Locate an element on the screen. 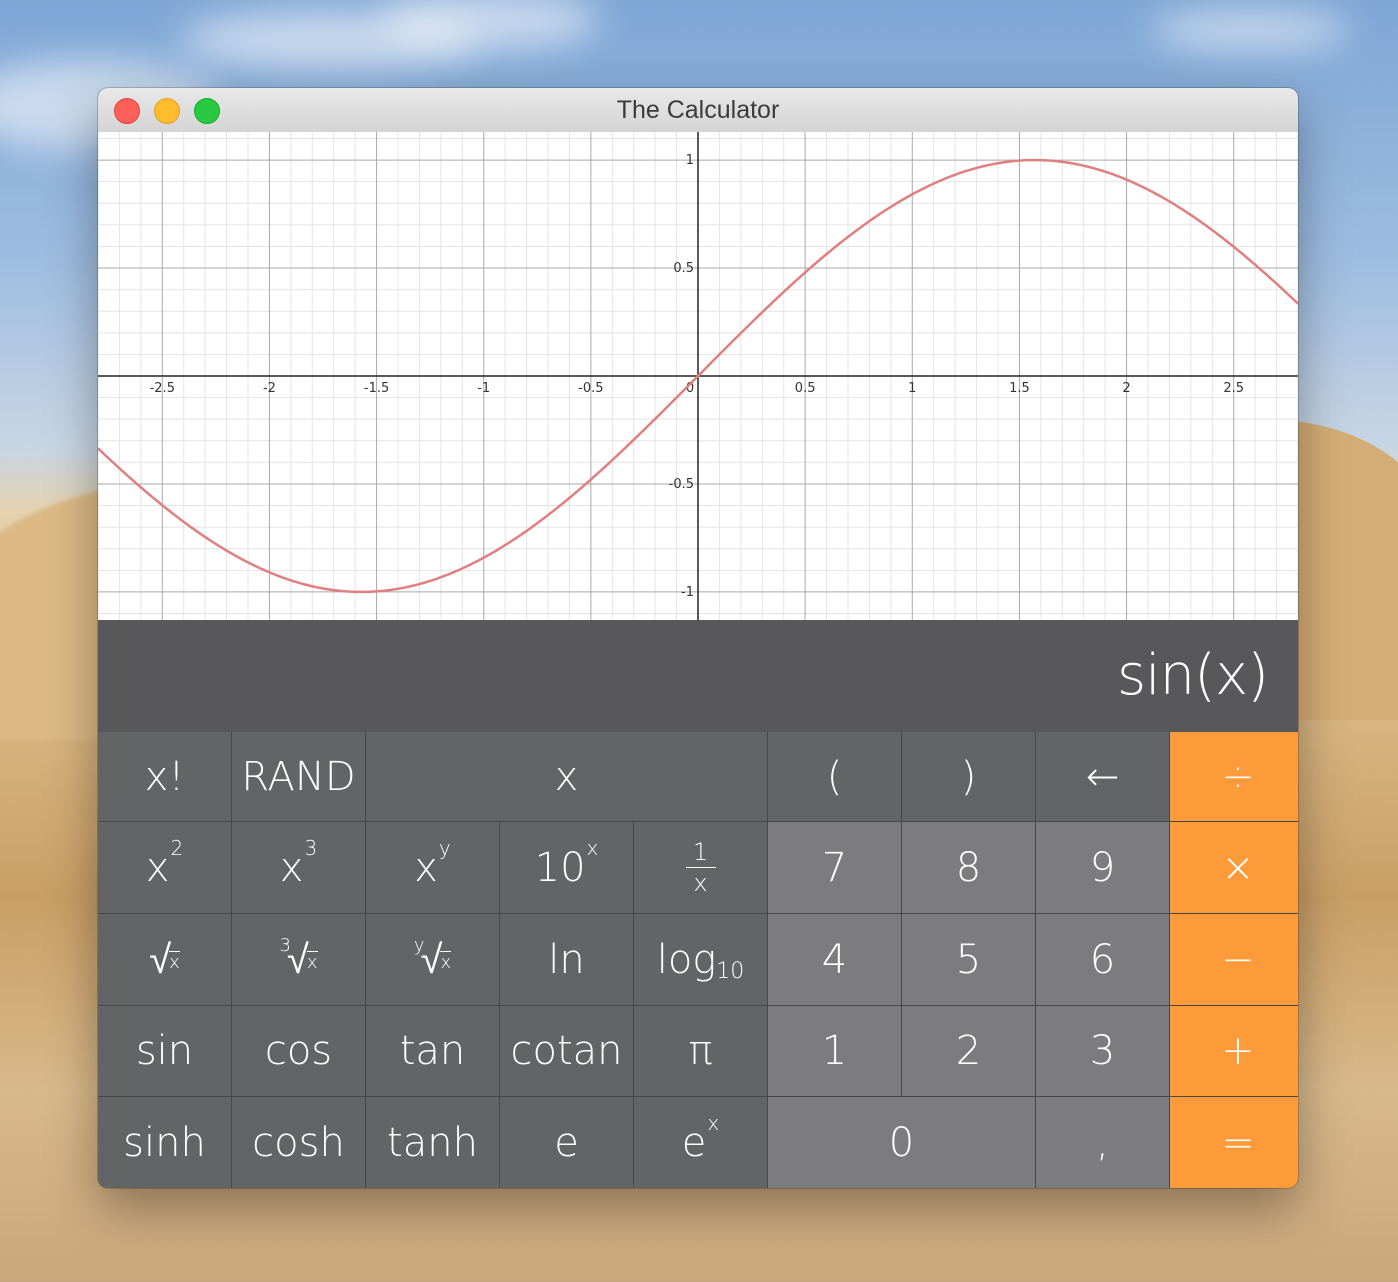 The image size is (1398, 1282). open-paren-label: ( is located at coordinates (834, 776).